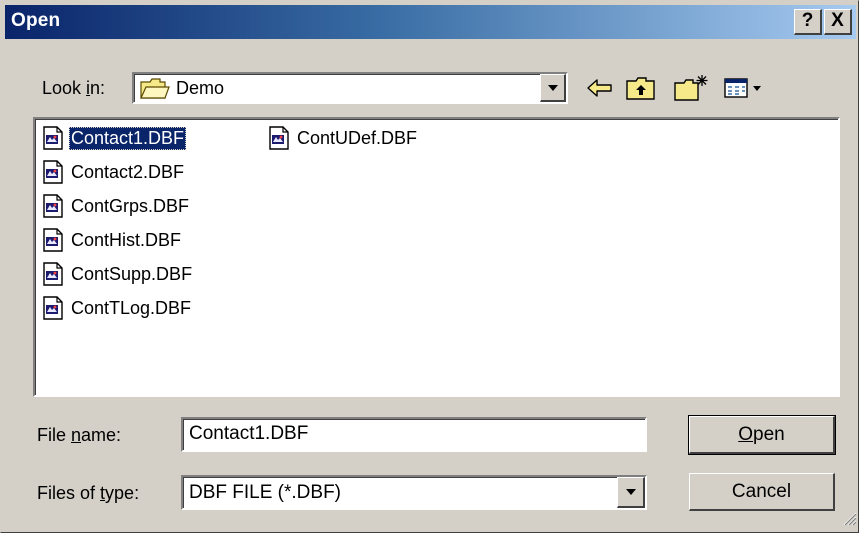 This screenshot has width=859, height=533. I want to click on file-name: ContUDef.DBF, so click(357, 137).